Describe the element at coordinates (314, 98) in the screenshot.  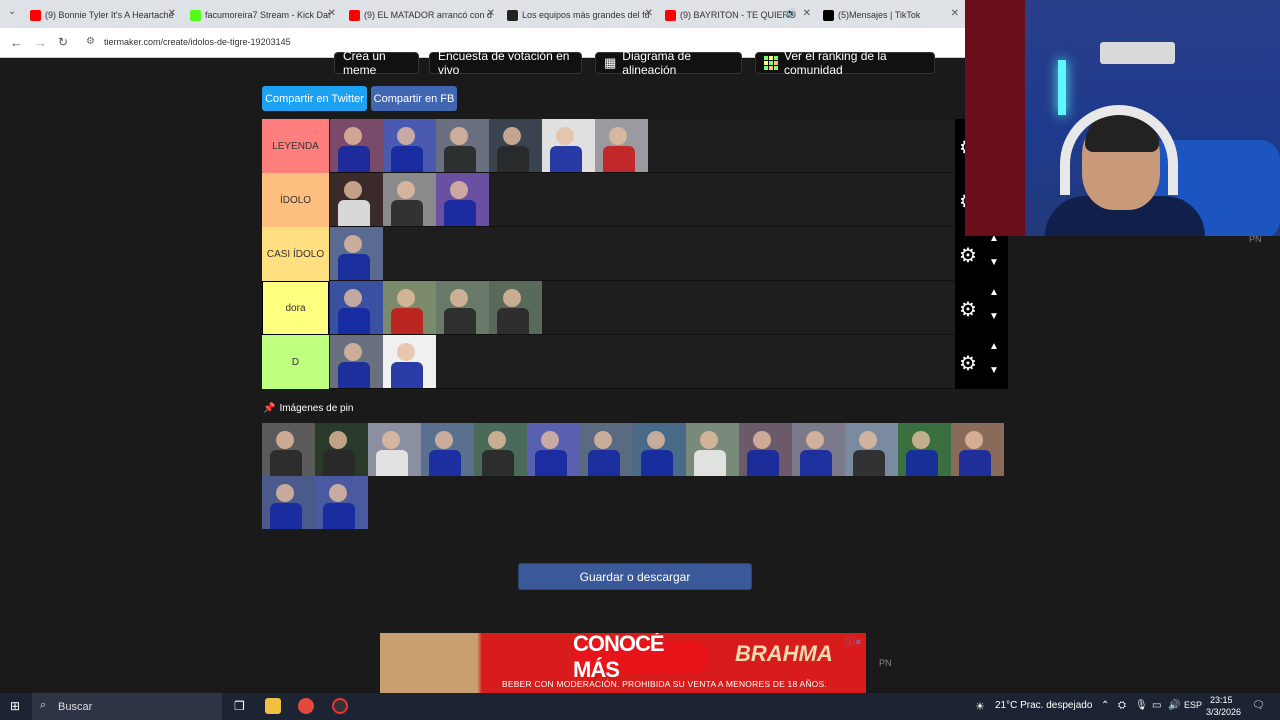
I see `share-twitter-button: Compartir en Twitter` at that location.